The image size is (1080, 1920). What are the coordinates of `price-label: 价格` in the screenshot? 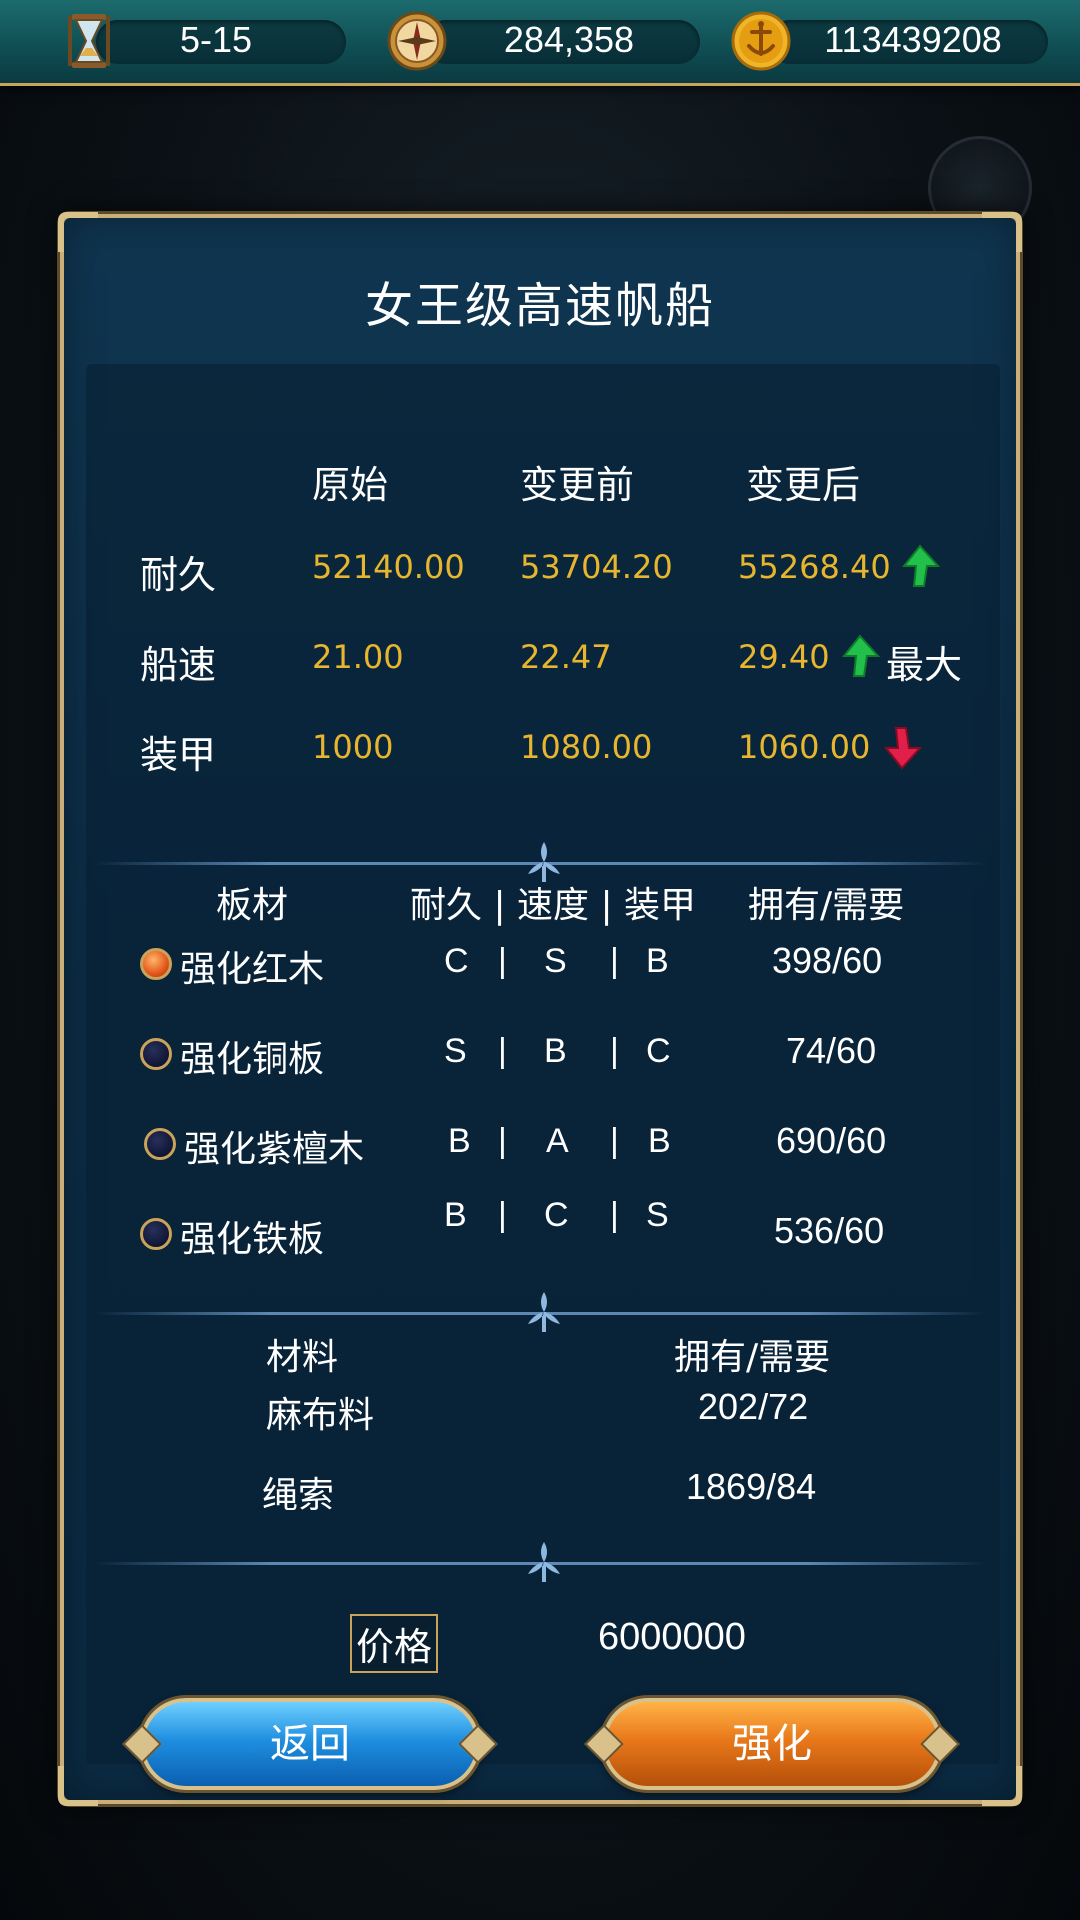 It's located at (394, 1643).